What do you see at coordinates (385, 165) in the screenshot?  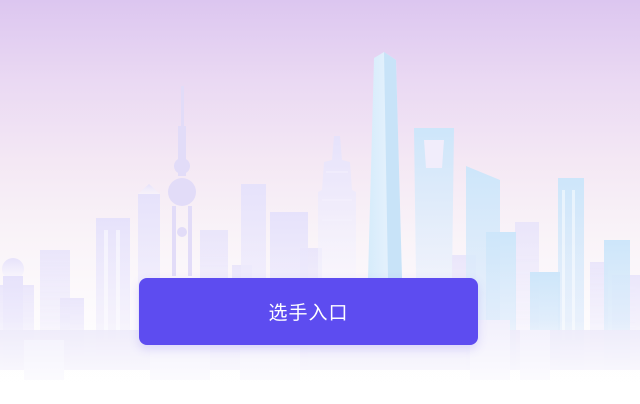 I see `twisted-tower` at bounding box center [385, 165].